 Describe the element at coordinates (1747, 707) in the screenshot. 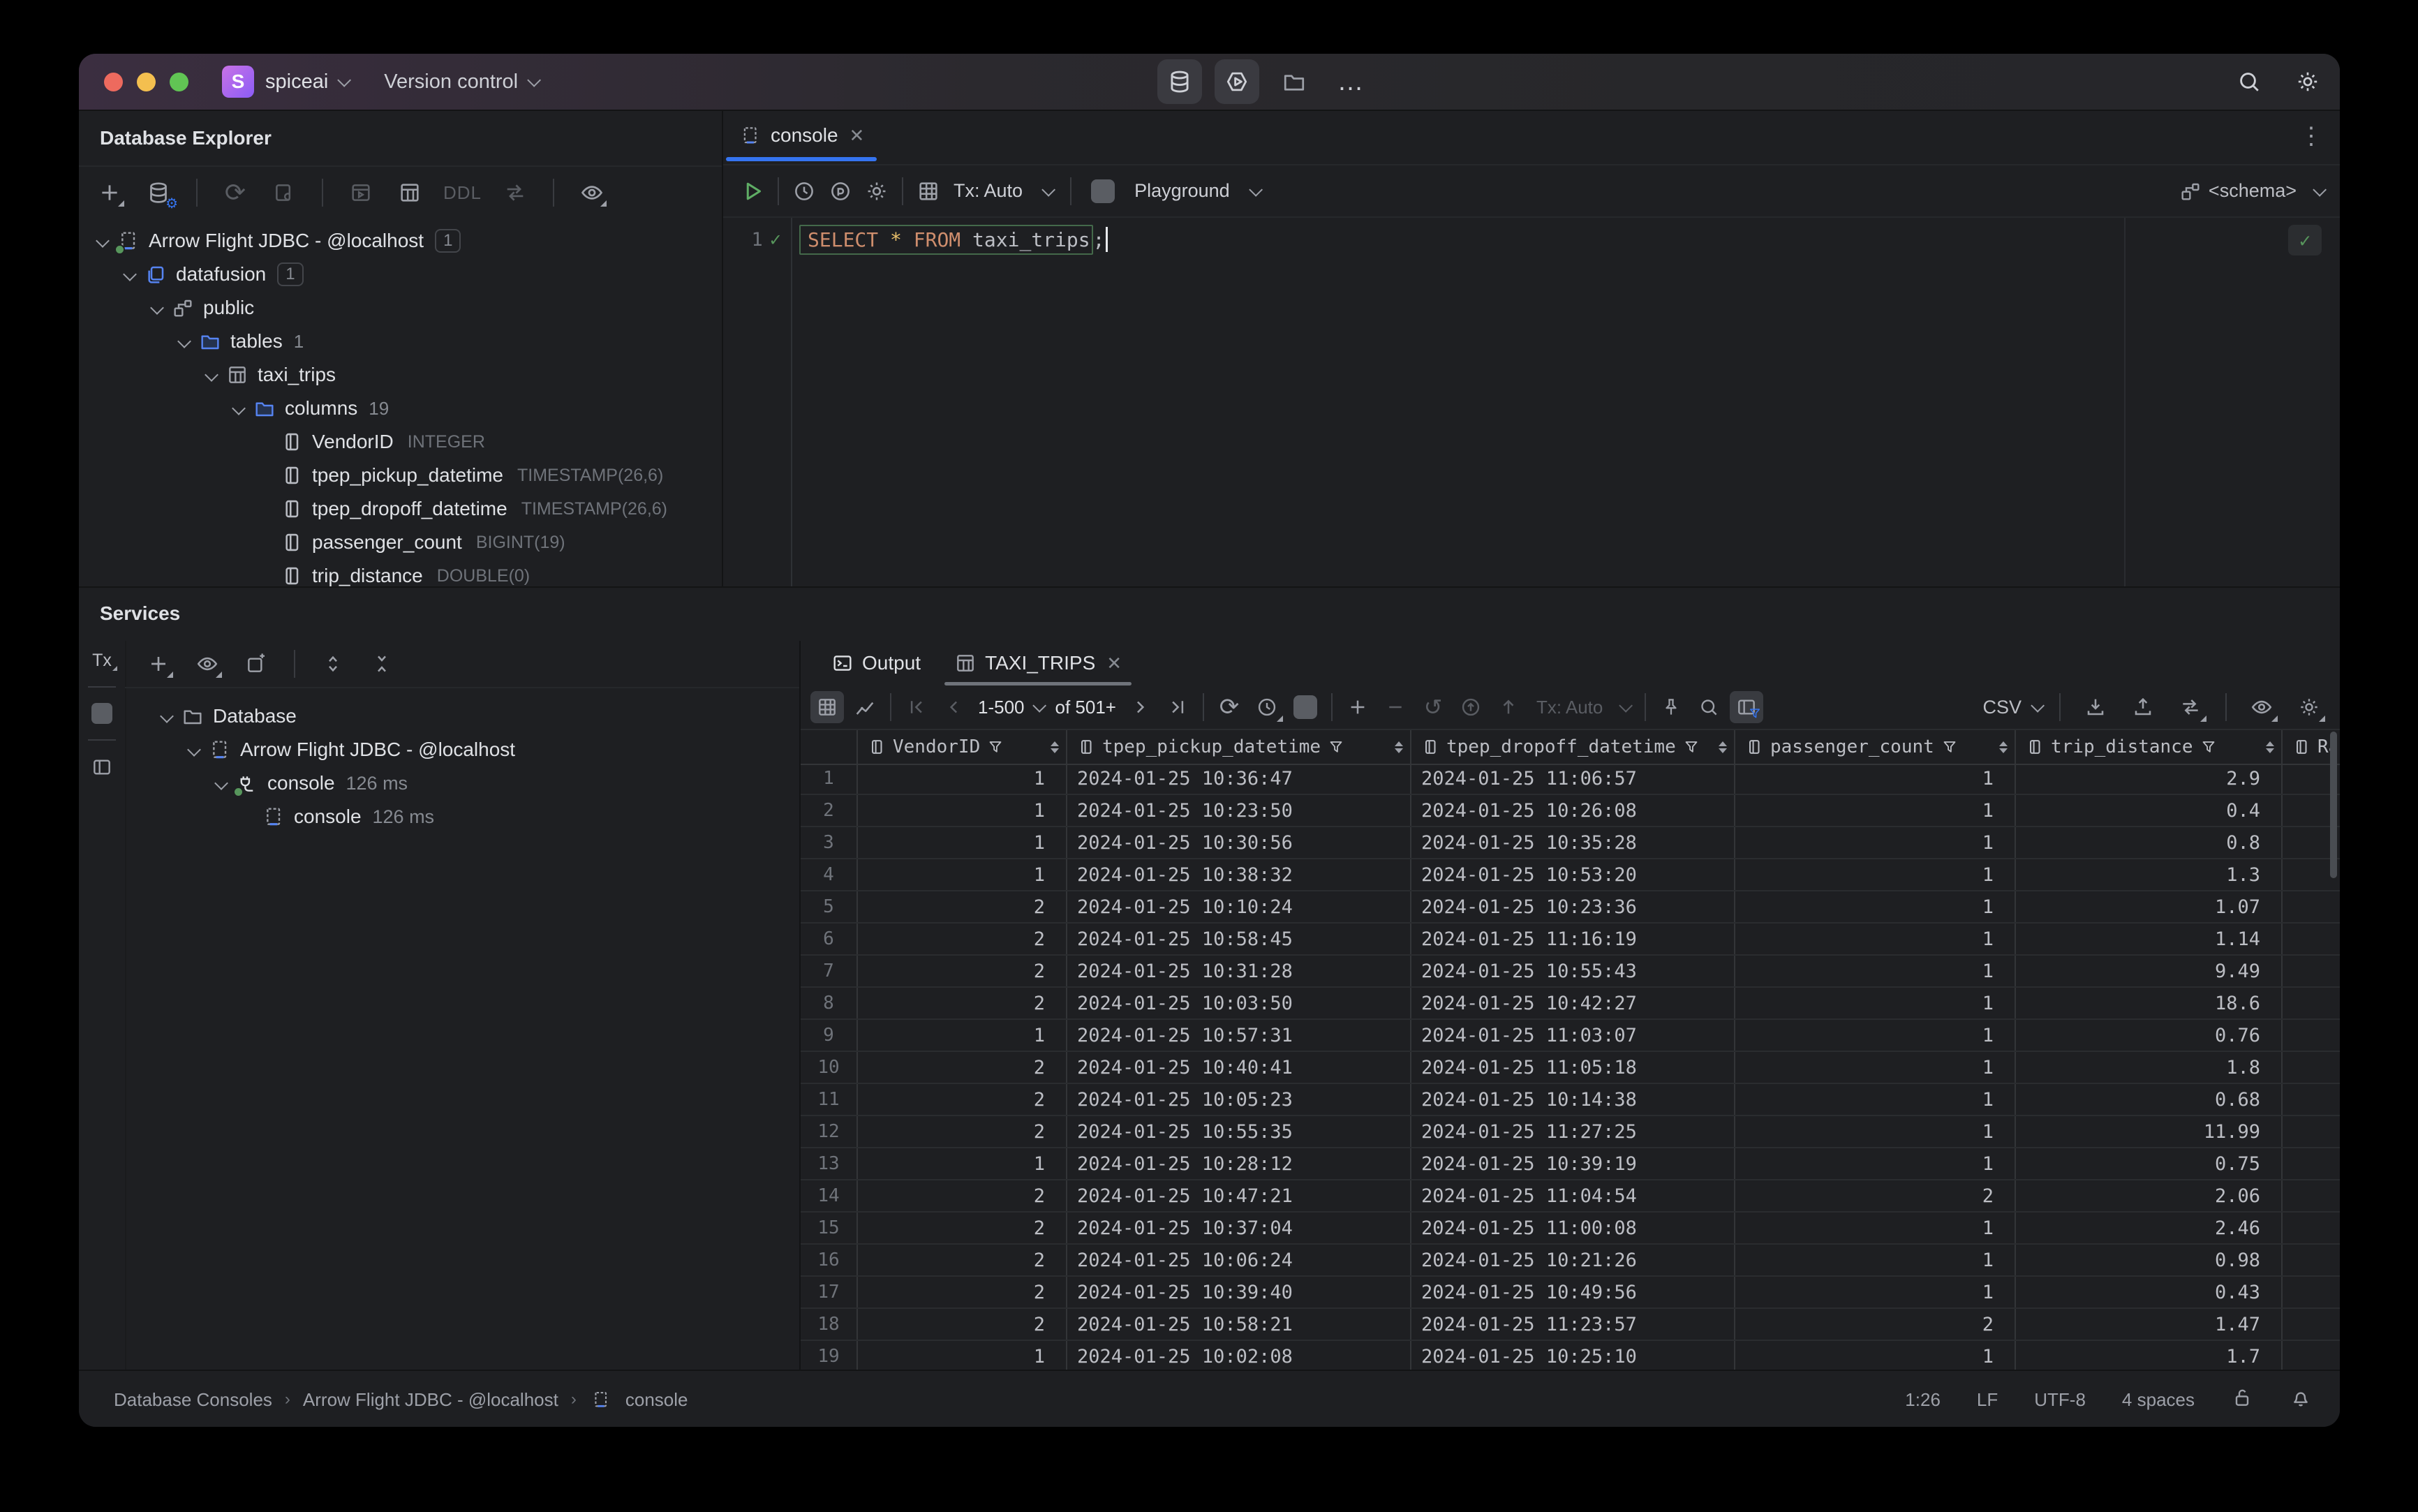

I see `filter-panel-button` at that location.